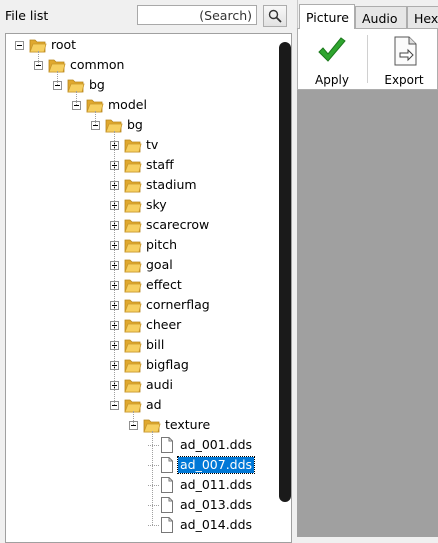  What do you see at coordinates (216, 524) in the screenshot?
I see `file-label: ad_014.dds` at bounding box center [216, 524].